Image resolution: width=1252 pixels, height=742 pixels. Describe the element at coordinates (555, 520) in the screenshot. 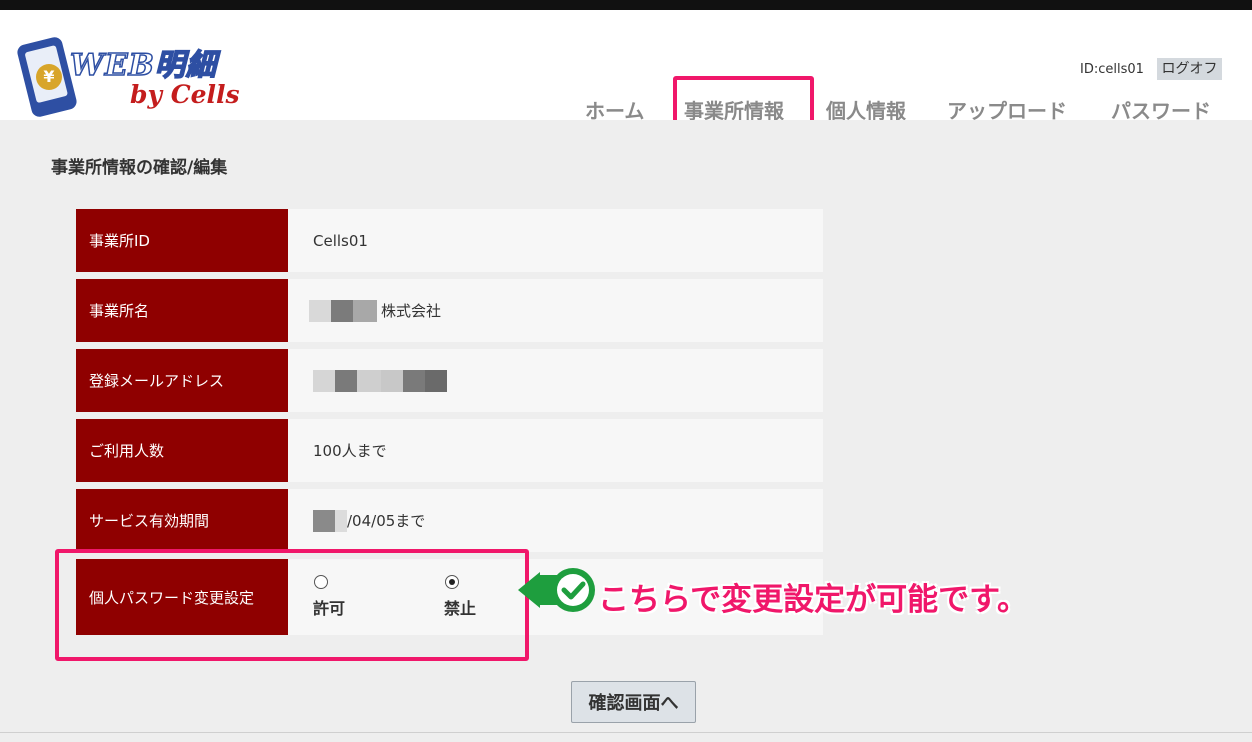

I see `value-service-period: /04/05まで` at that location.